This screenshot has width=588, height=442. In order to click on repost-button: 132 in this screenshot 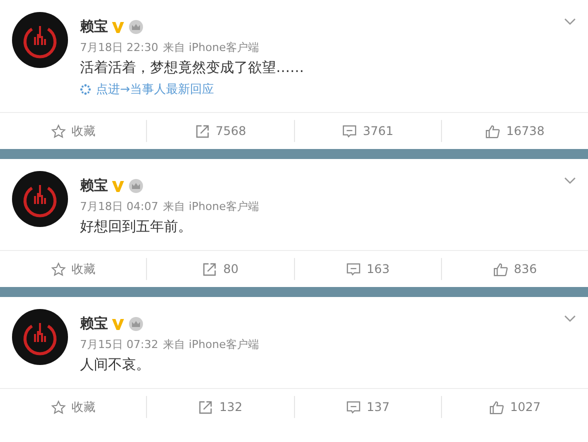, I will do `click(220, 407)`.